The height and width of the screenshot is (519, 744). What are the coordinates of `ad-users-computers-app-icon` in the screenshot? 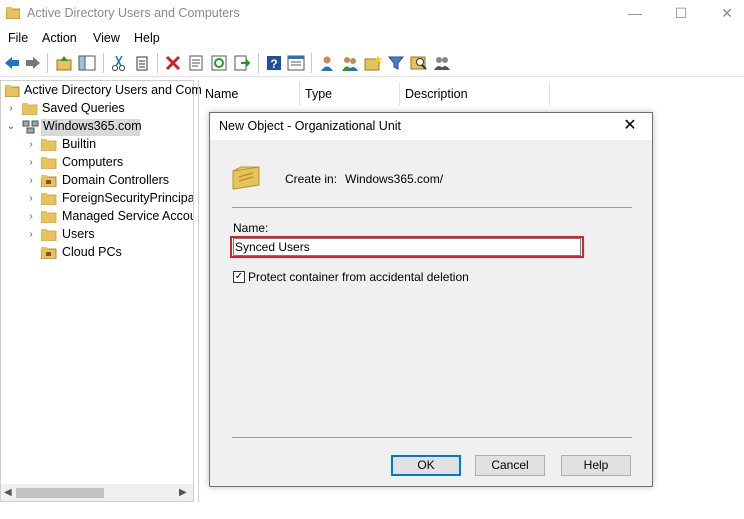 It's located at (13, 13).